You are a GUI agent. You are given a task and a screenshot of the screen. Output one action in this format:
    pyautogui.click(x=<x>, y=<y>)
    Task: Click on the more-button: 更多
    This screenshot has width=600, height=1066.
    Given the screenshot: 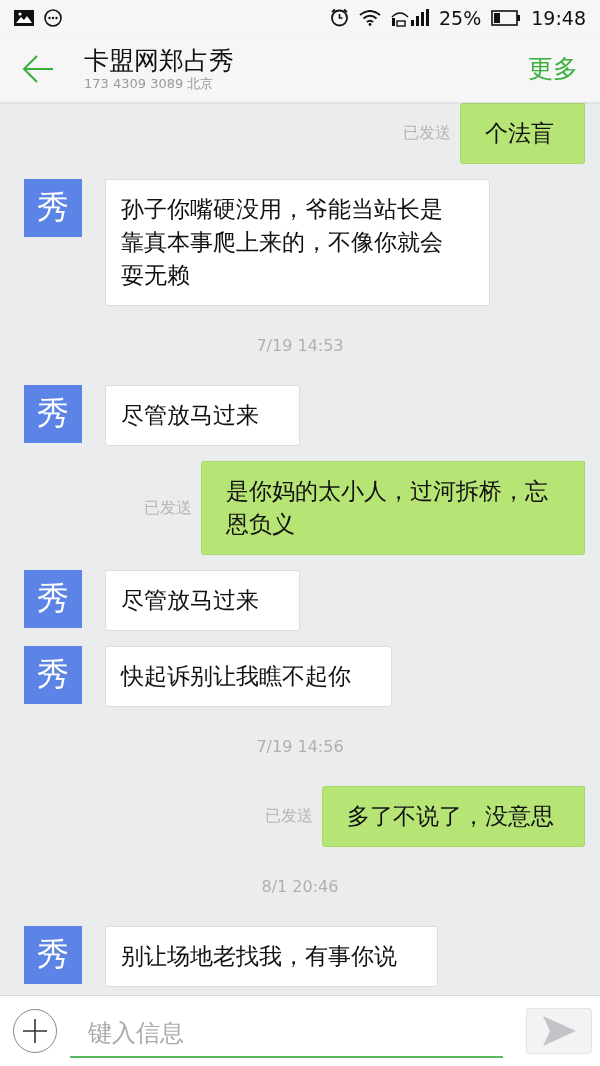 What is the action you would take?
    pyautogui.click(x=553, y=68)
    